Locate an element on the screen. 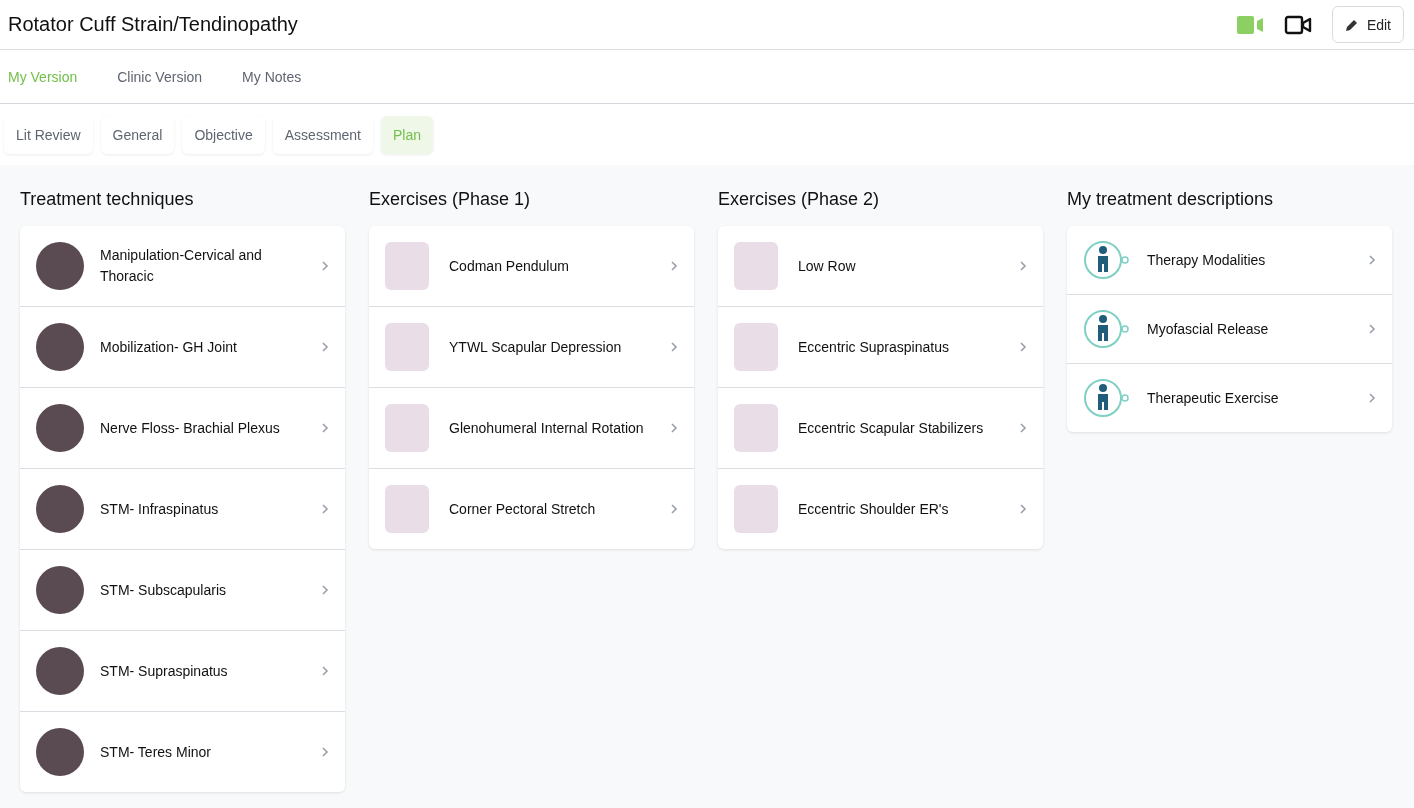 This screenshot has height=808, width=1414. section-tab: Assessment is located at coordinates (322, 134).